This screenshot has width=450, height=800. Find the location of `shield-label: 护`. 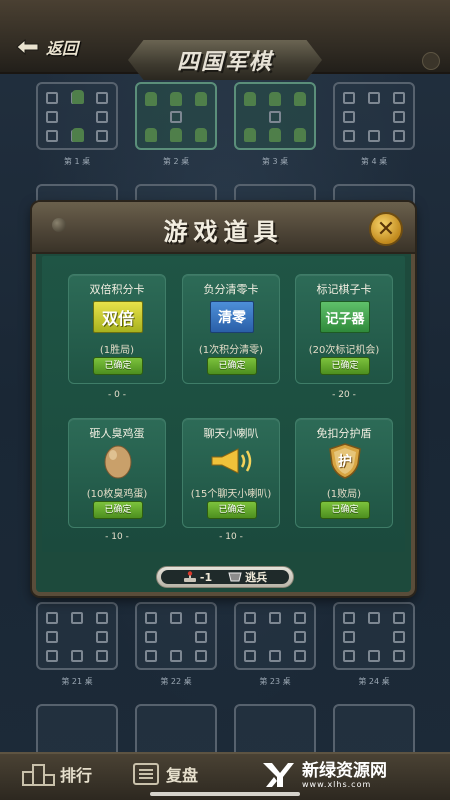

shield-label: 护 is located at coordinates (345, 462).